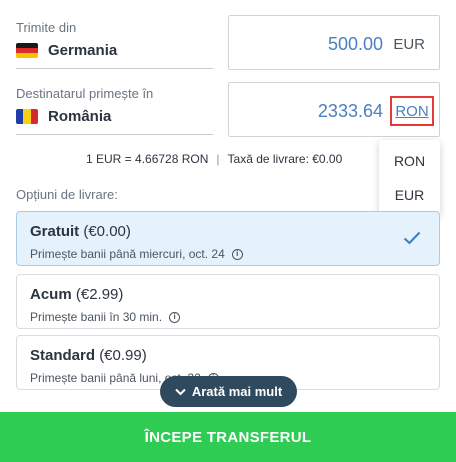 This screenshot has height=462, width=456. I want to click on sender-underline, so click(114, 68).